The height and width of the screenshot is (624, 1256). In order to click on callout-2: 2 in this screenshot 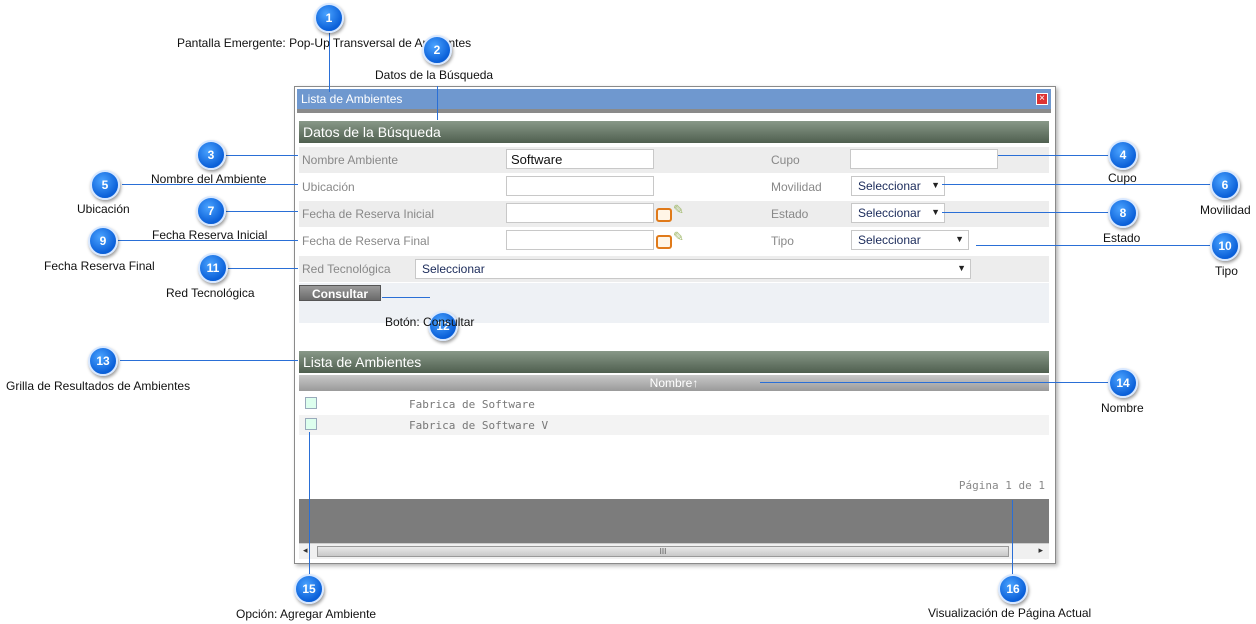, I will do `click(437, 50)`.